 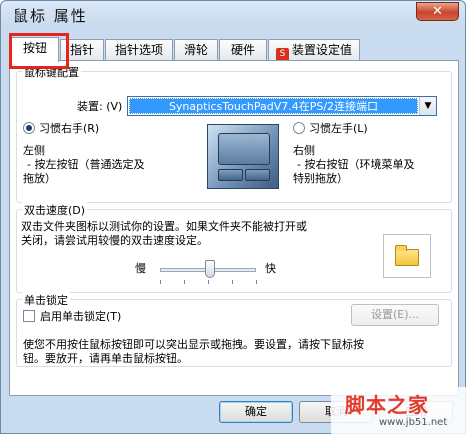 I want to click on double-click-title: 双击速度(D), so click(x=55, y=210).